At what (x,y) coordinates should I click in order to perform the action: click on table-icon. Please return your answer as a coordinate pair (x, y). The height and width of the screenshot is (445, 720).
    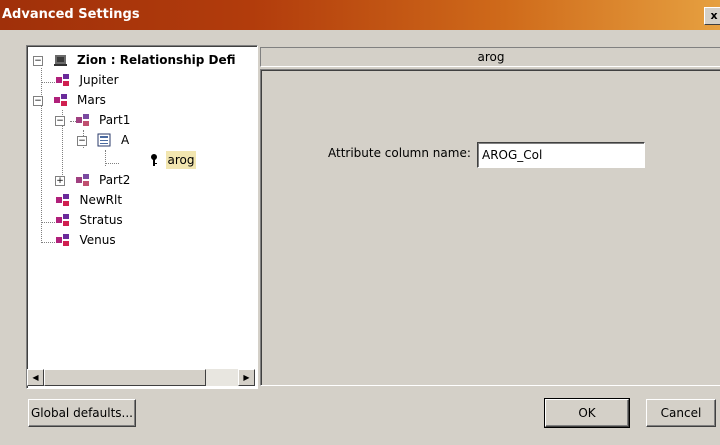
    Looking at the image, I should click on (105, 140).